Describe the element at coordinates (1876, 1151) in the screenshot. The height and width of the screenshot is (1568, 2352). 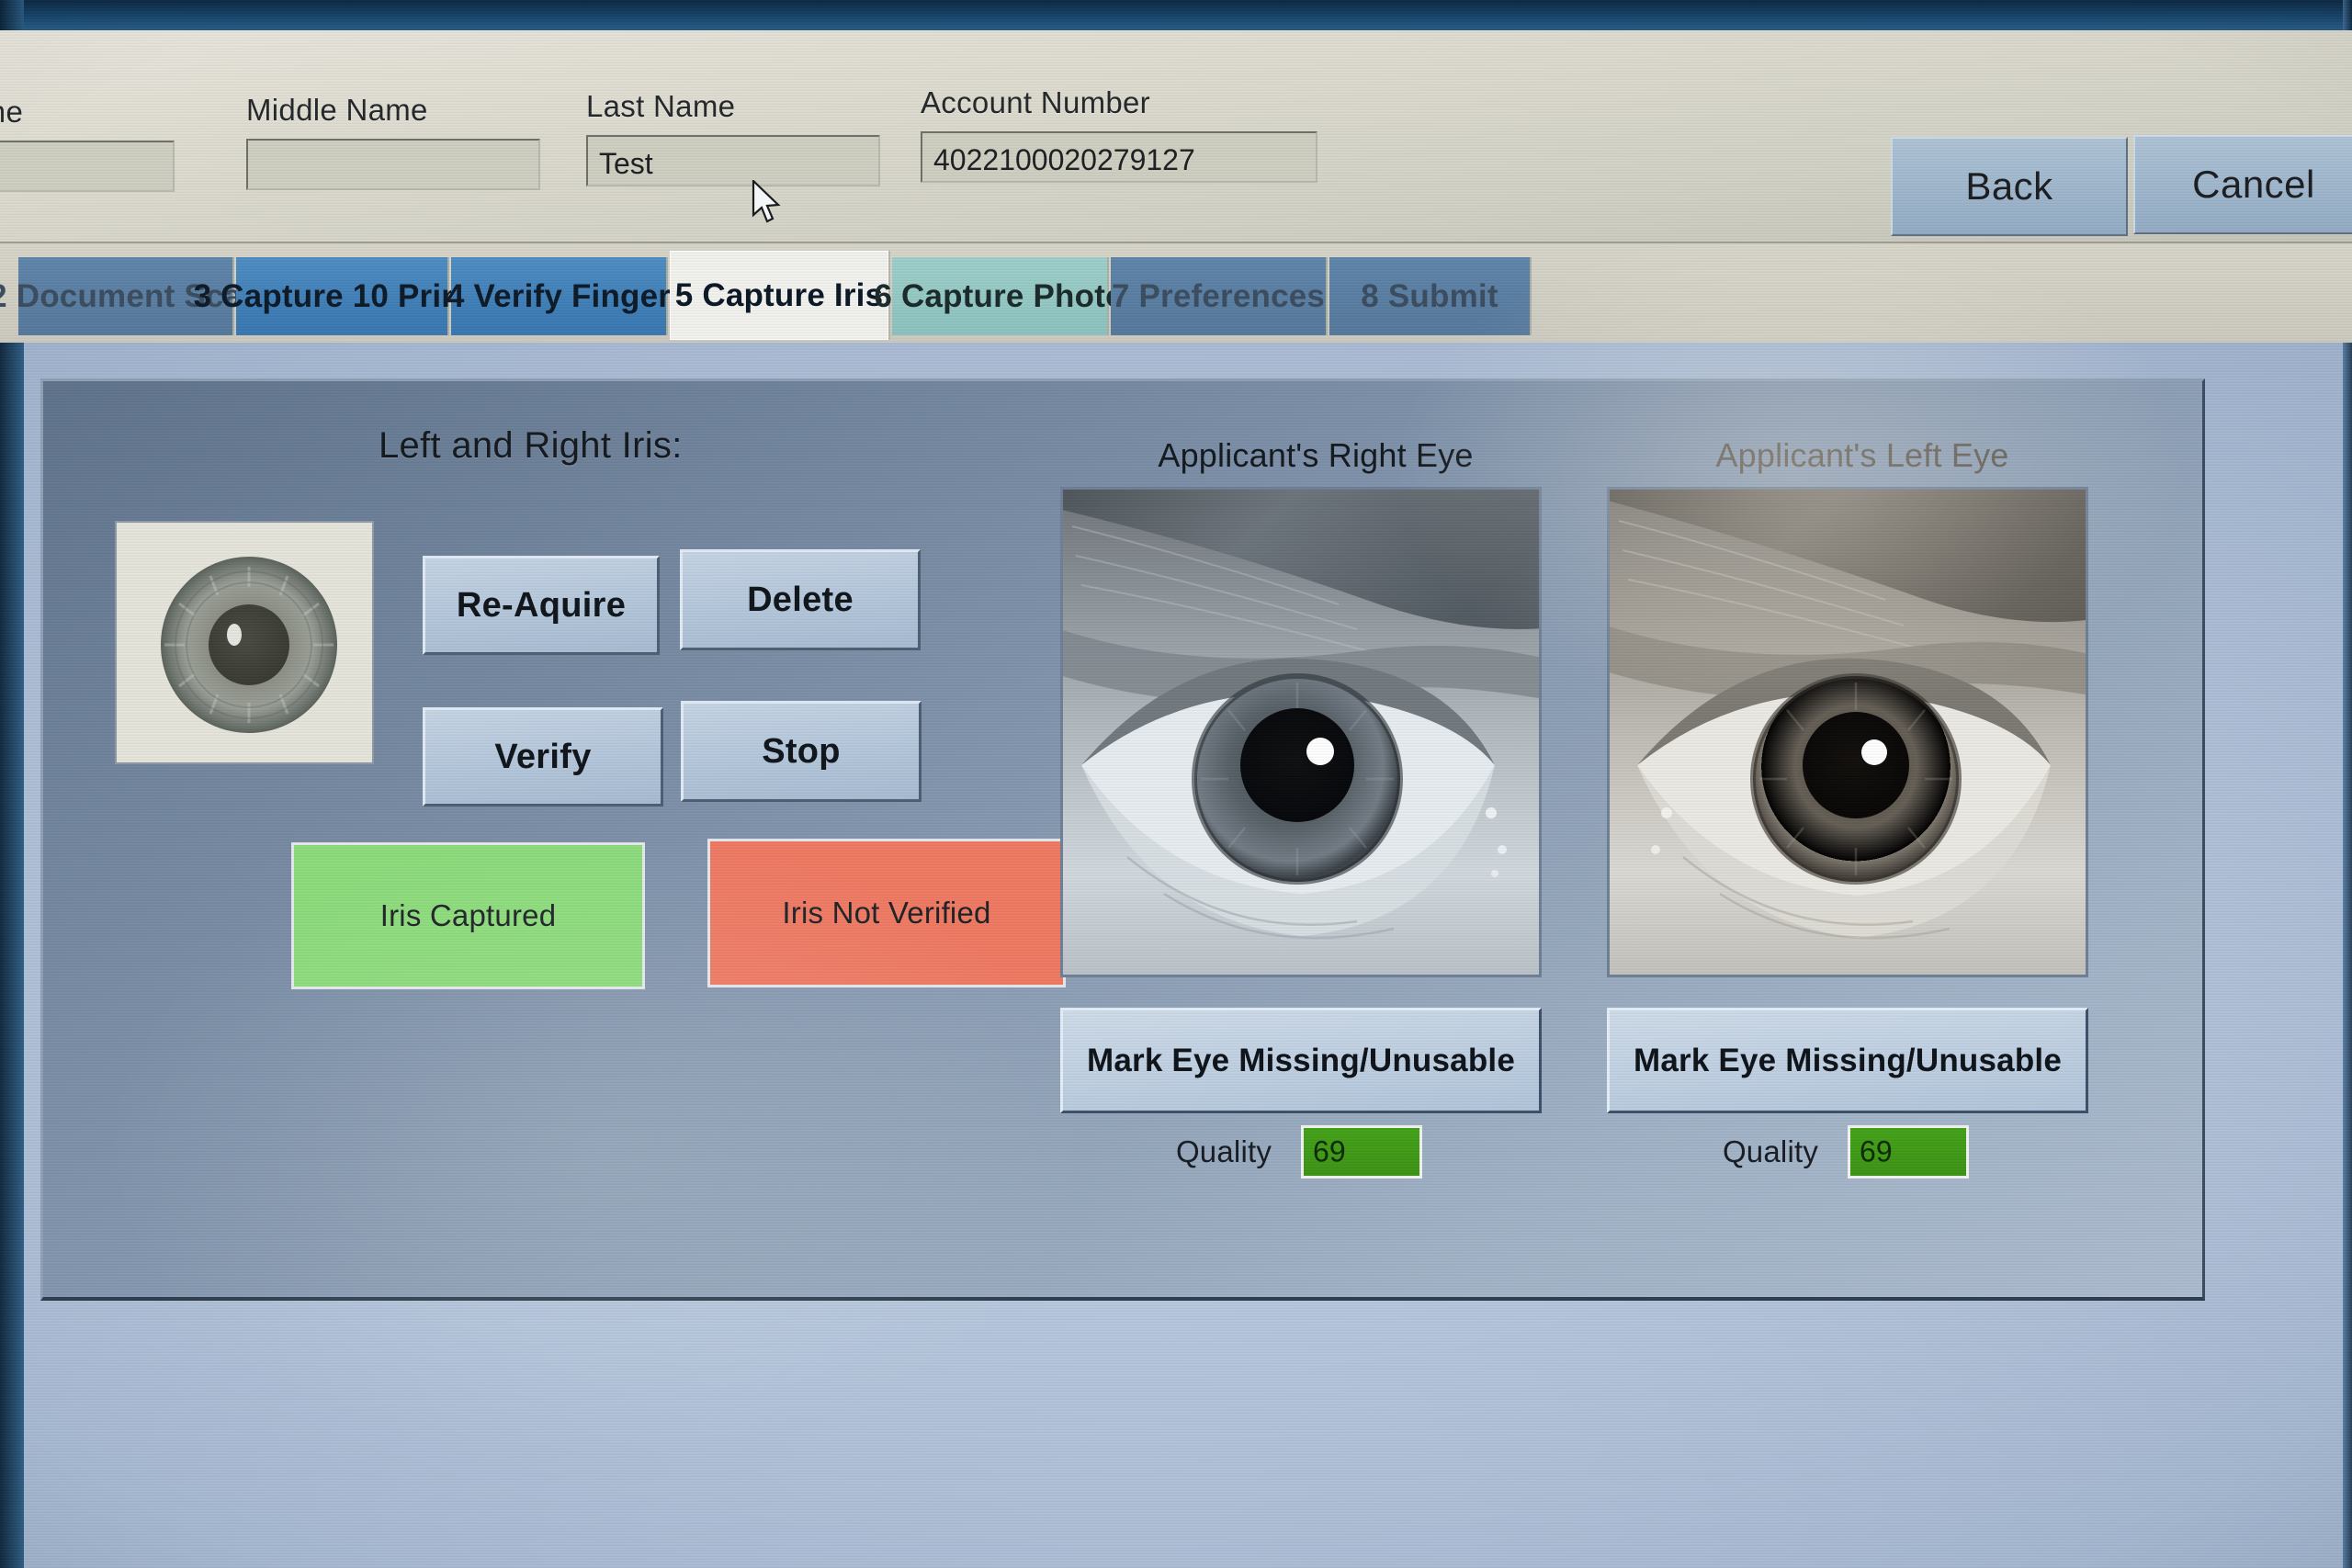
I see `left-eye-quality-value: 69` at that location.